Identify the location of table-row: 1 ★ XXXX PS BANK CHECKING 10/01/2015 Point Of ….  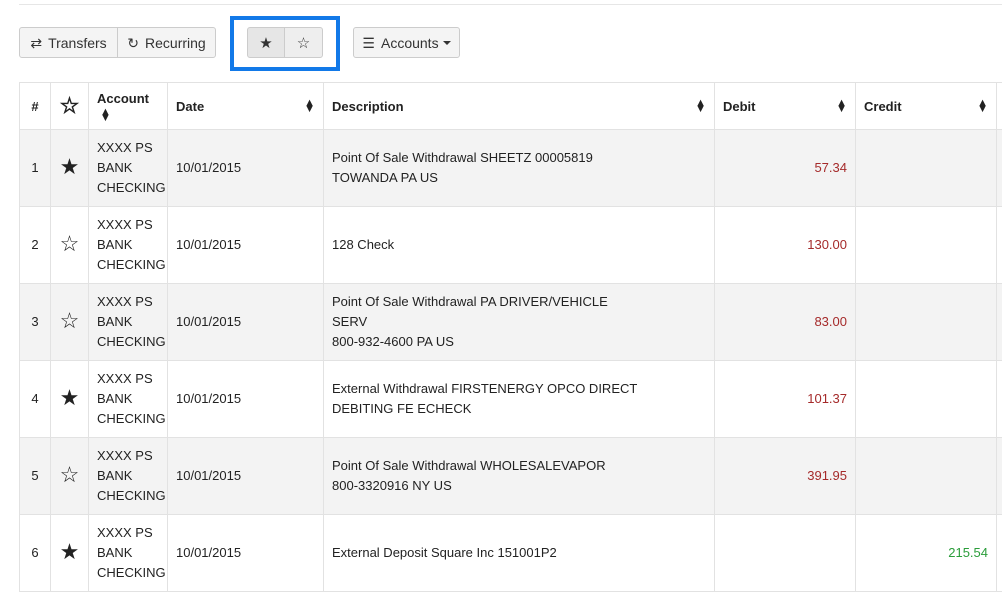
(510, 168).